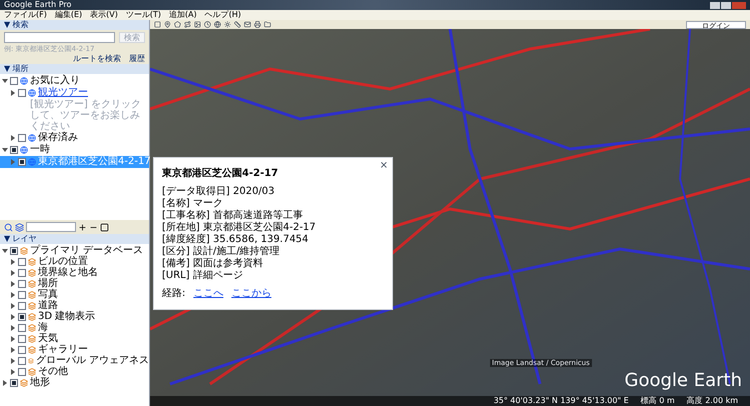 The width and height of the screenshot is (750, 406). I want to click on panel-link: 履歴, so click(137, 59).